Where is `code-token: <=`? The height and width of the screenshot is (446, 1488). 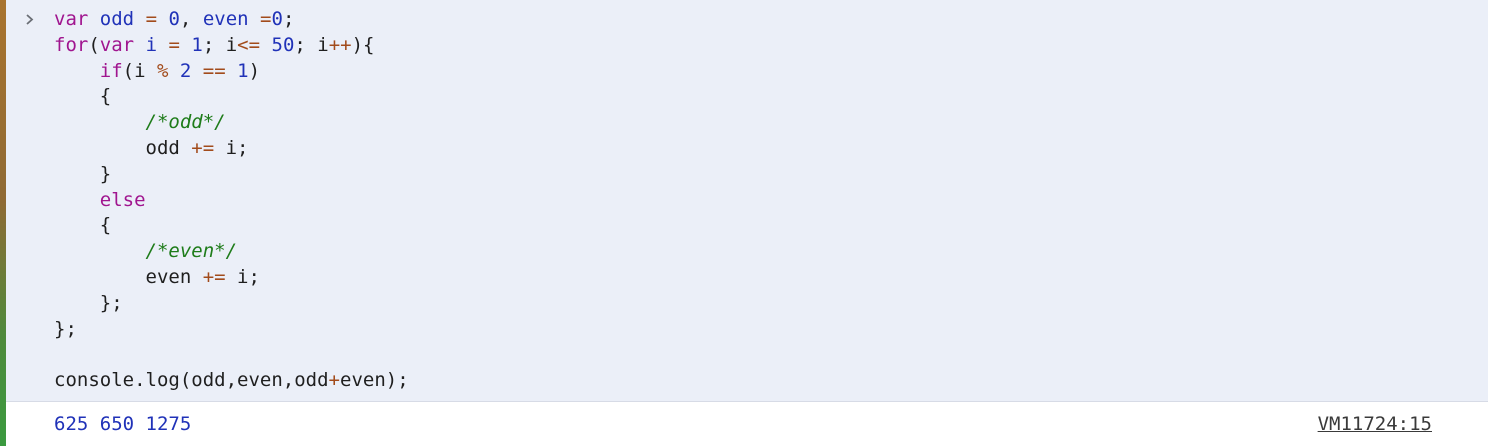 code-token: <= is located at coordinates (249, 44).